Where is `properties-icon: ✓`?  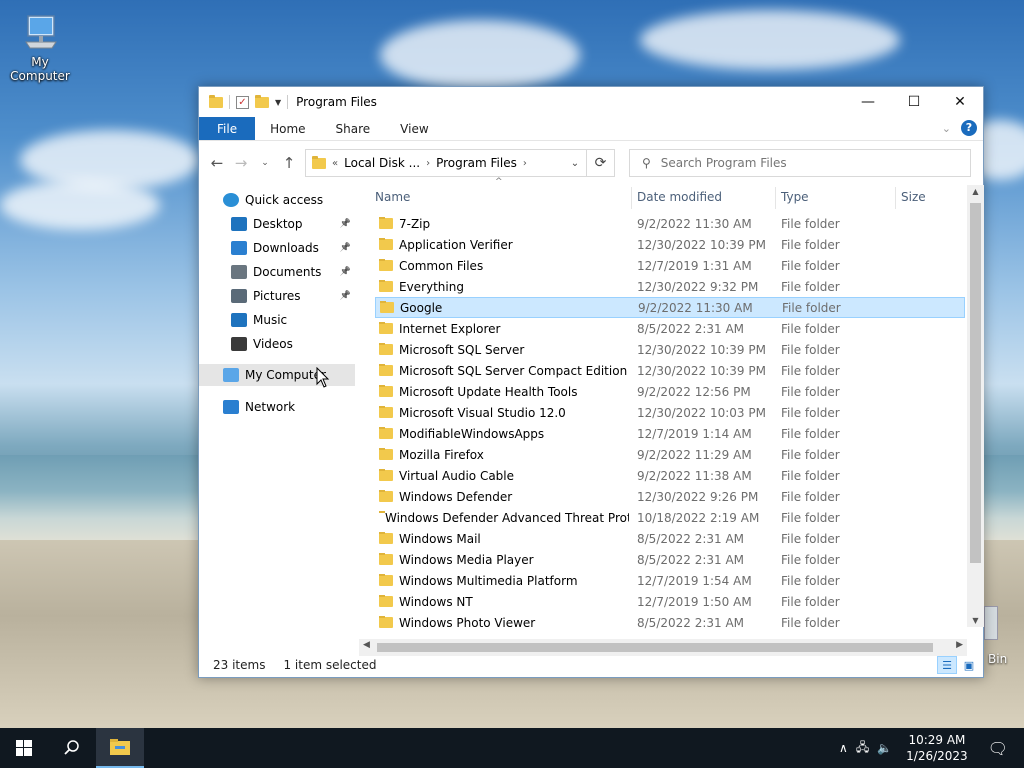 properties-icon: ✓ is located at coordinates (242, 102).